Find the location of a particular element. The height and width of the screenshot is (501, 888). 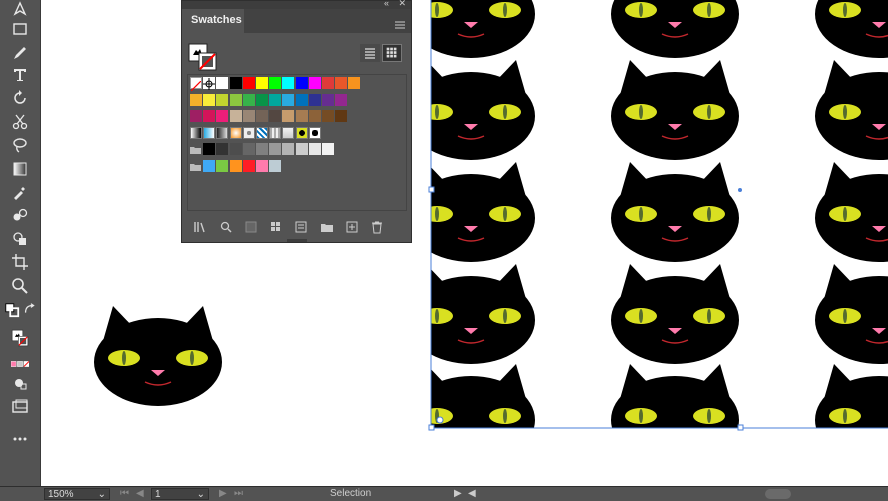

zoom-field: 150% ⌄ is located at coordinates (77, 494).